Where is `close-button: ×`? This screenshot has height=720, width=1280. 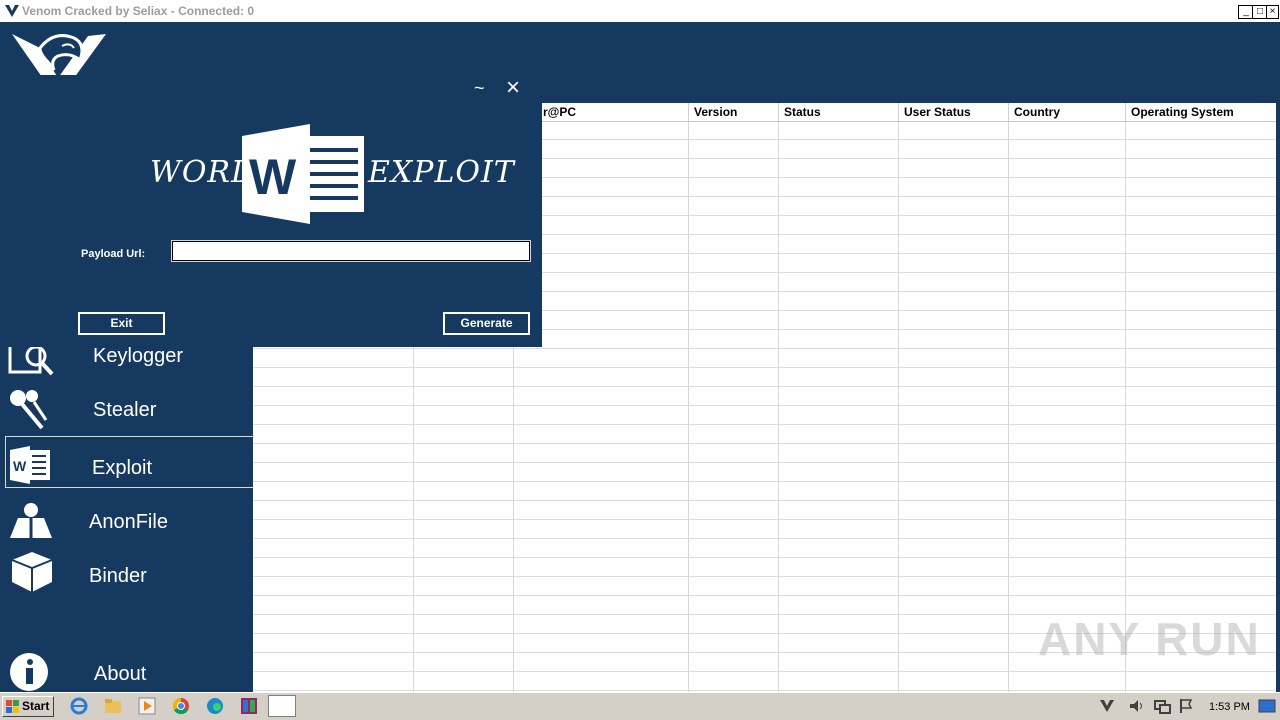 close-button: × is located at coordinates (1272, 12).